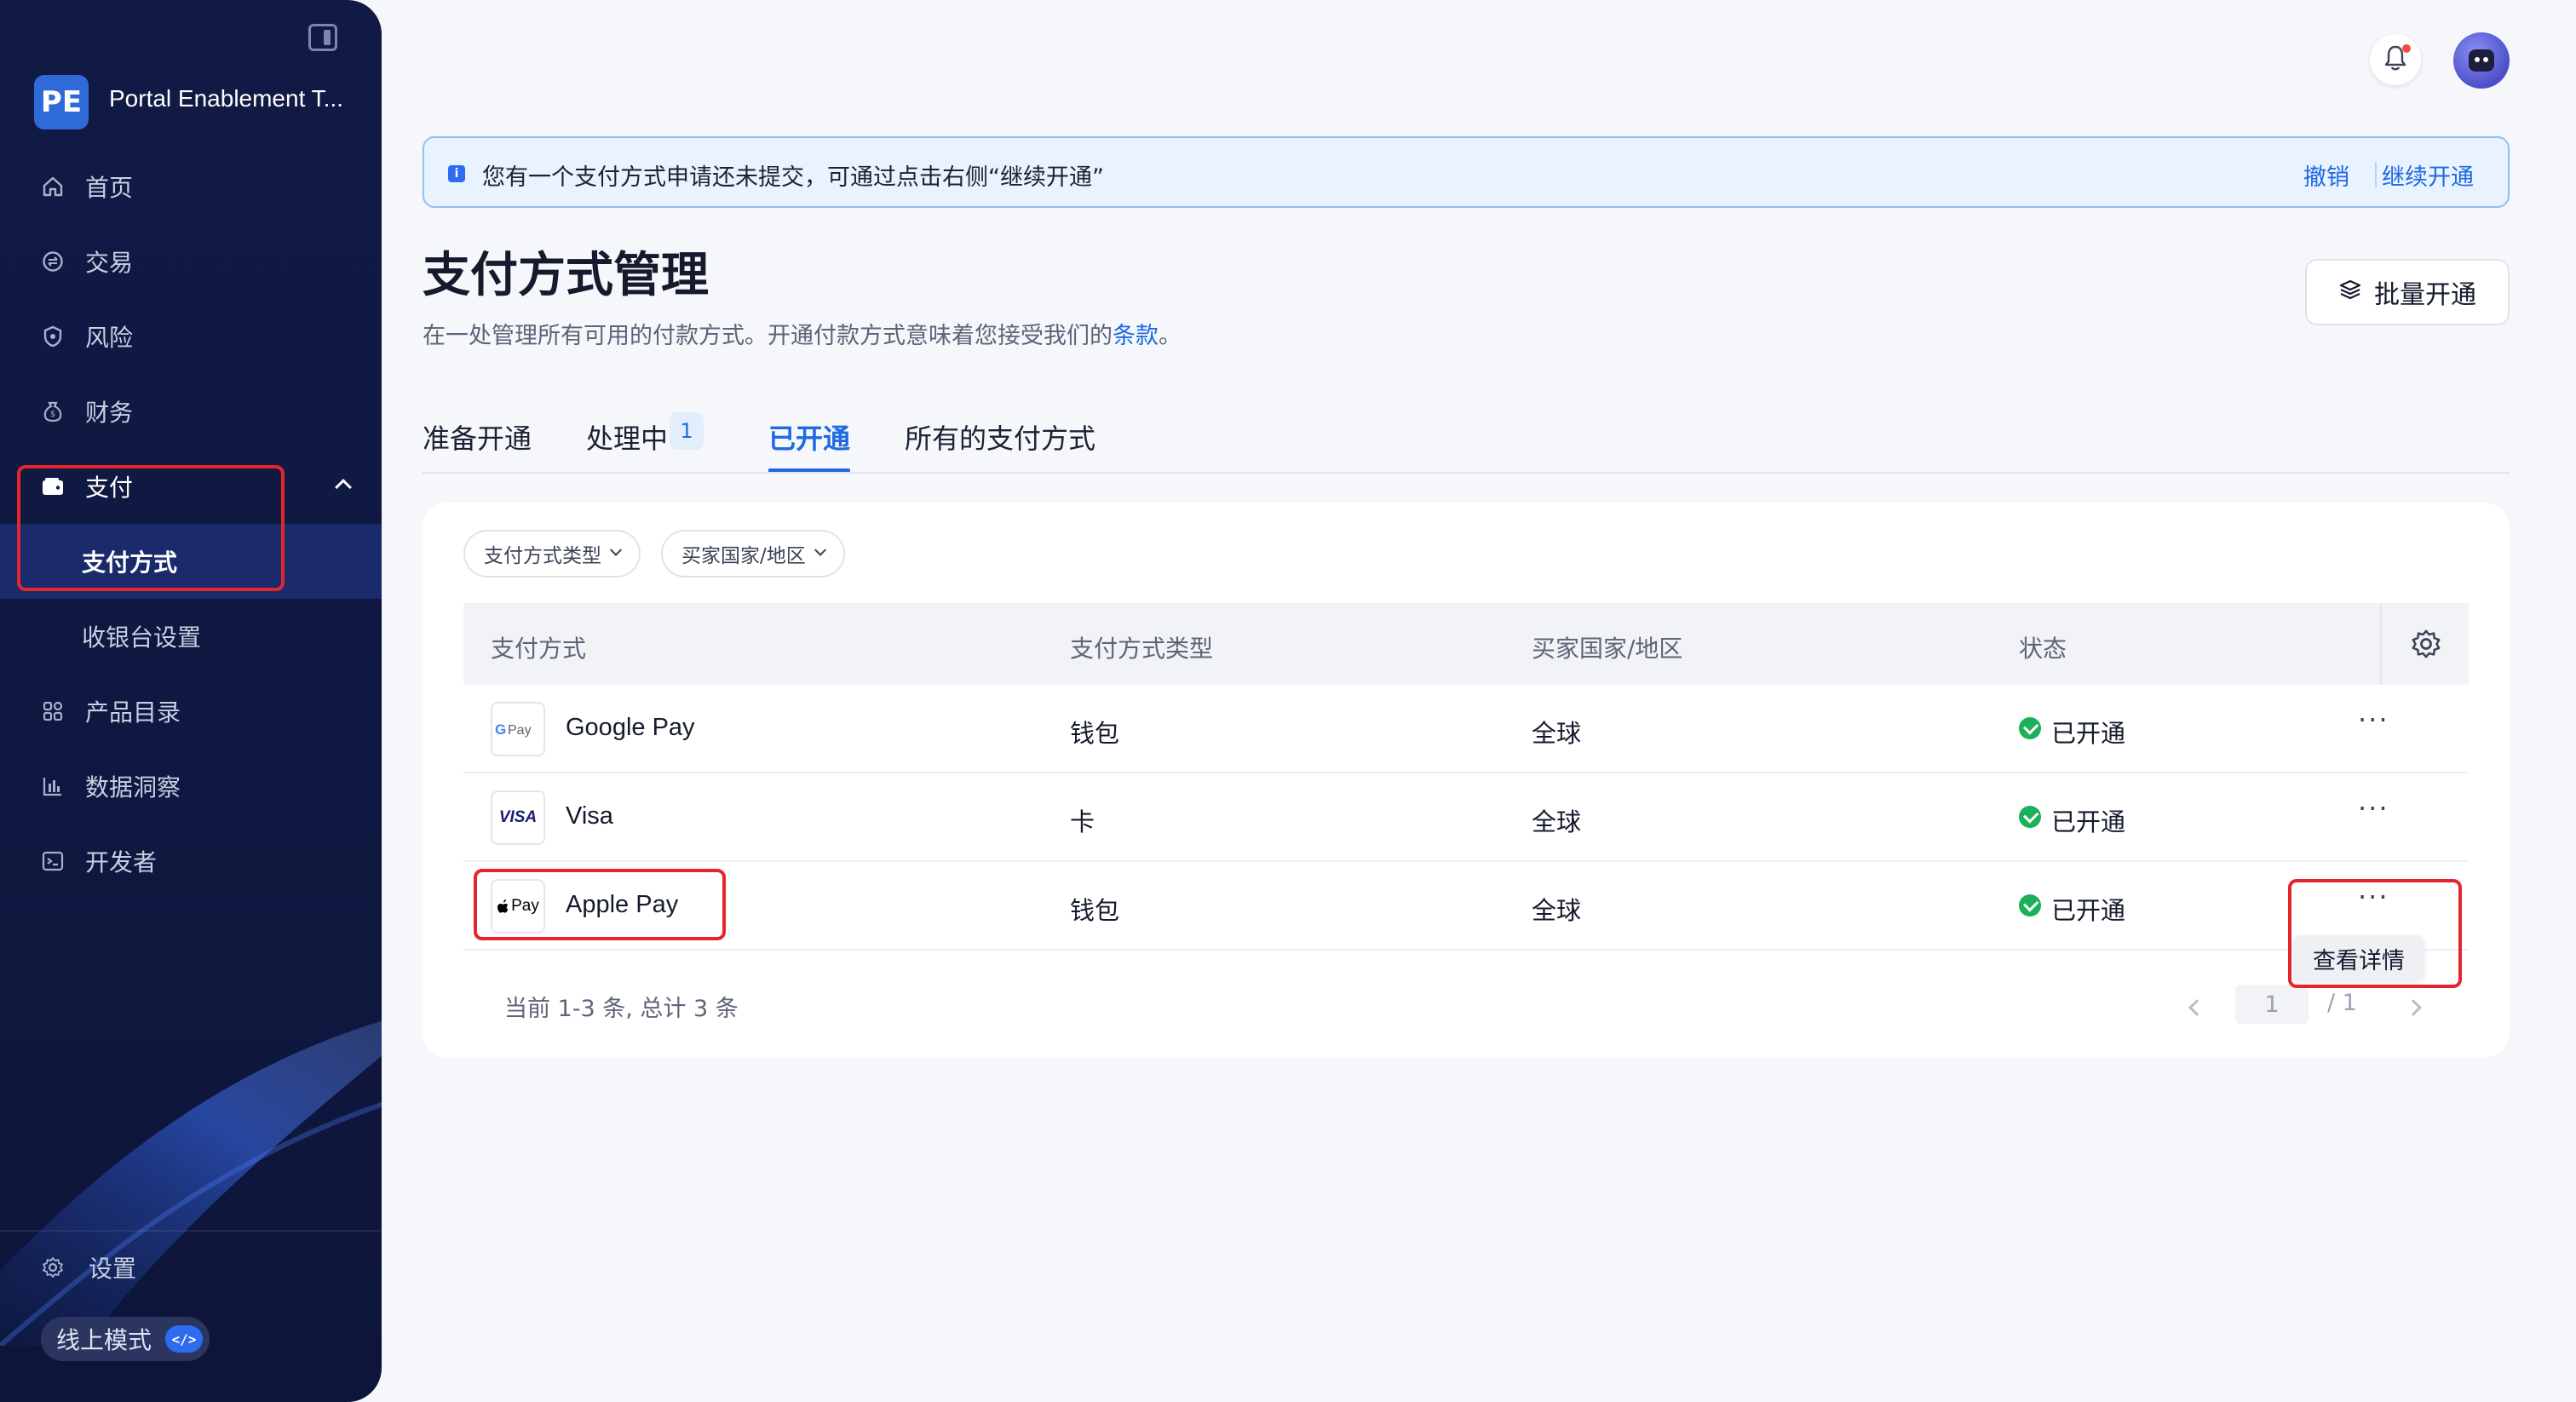 The width and height of the screenshot is (2576, 1402). What do you see at coordinates (191, 261) in the screenshot?
I see `sidebar-item-transactions: 交易` at bounding box center [191, 261].